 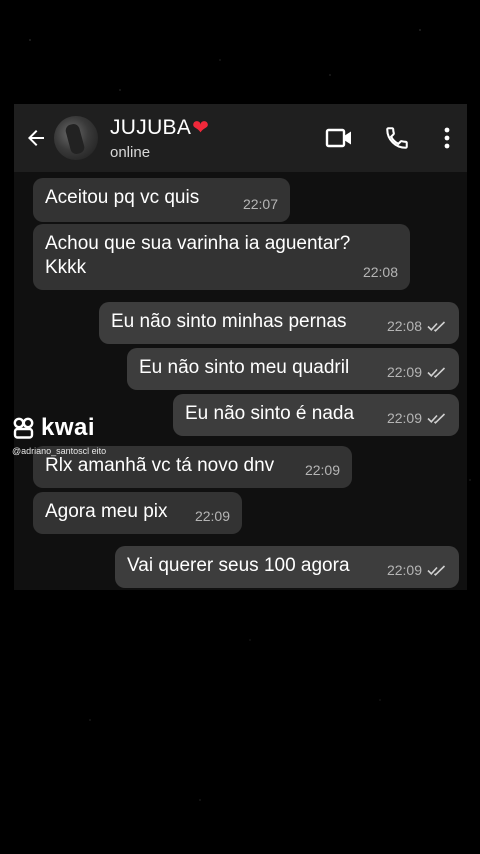 I want to click on message-text: Agora meu pix, so click(x=106, y=511).